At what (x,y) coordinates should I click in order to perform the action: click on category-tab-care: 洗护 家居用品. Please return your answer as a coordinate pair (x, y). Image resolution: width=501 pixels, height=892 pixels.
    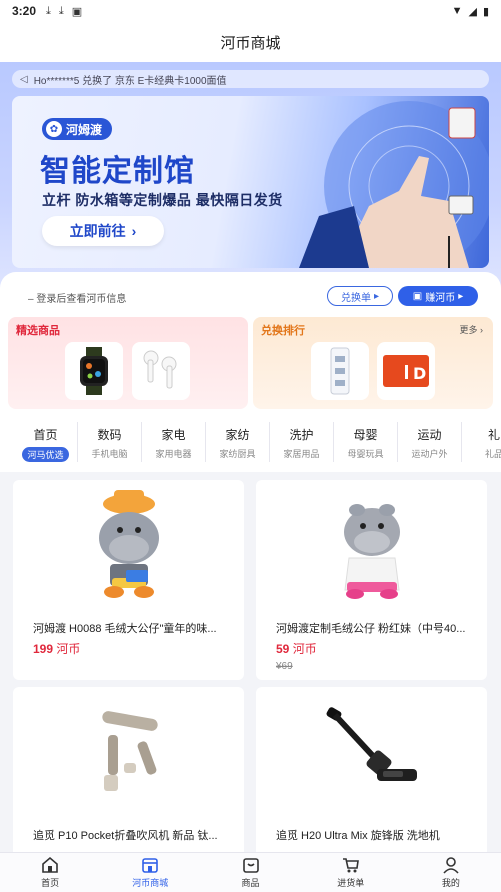
    Looking at the image, I should click on (302, 442).